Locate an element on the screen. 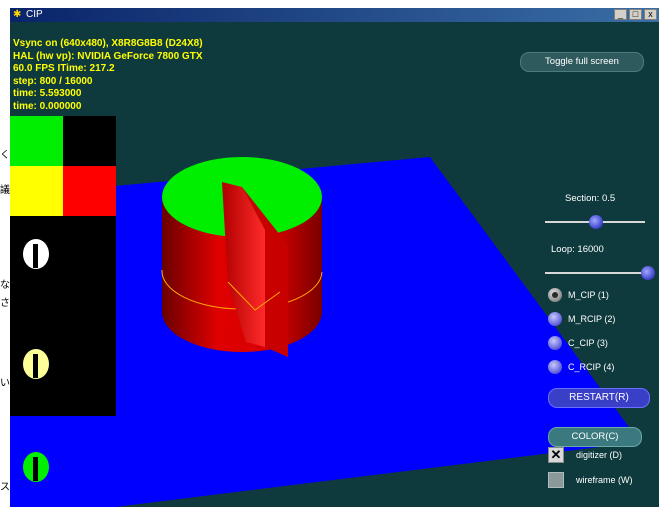 Image resolution: width=659 pixels, height=507 pixels. outside-char-4: さ is located at coordinates (5, 303).